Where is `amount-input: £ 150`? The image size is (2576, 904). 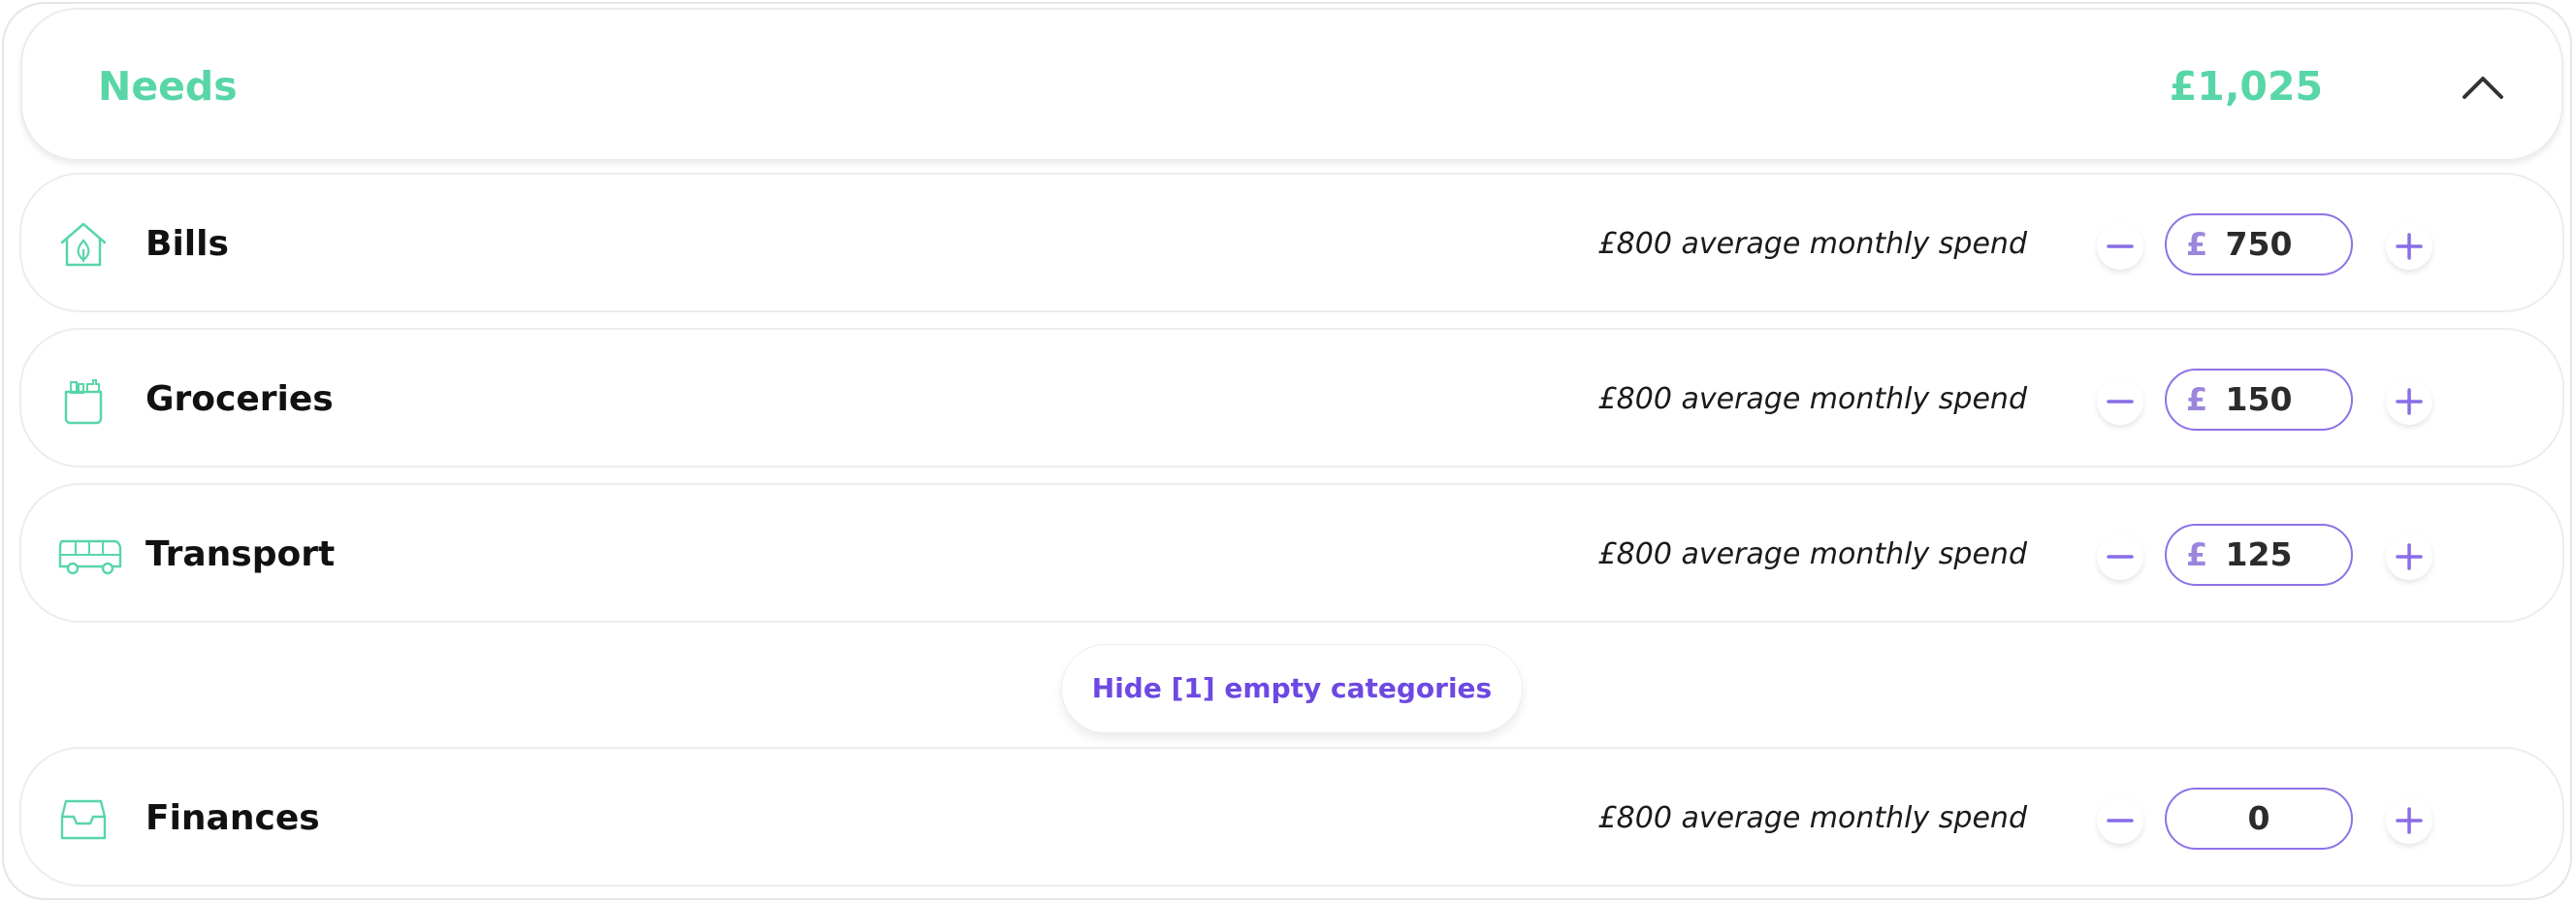
amount-input: £ 150 is located at coordinates (2259, 400).